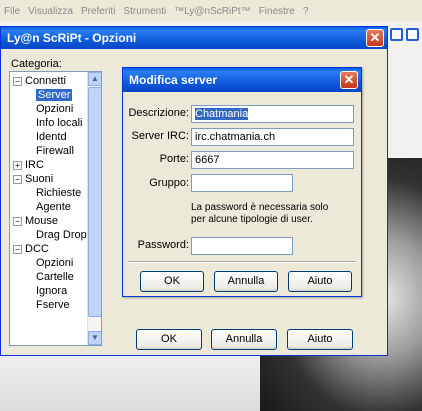  Describe the element at coordinates (36, 64) in the screenshot. I see `category-label: Categoria:` at that location.